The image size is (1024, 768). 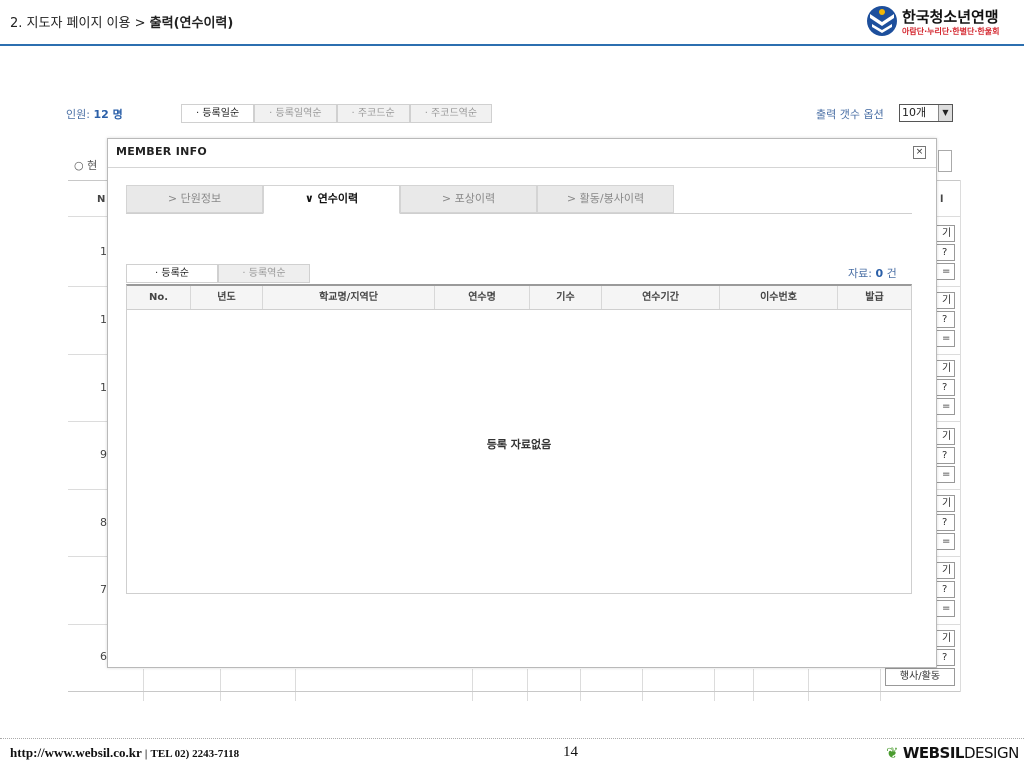 What do you see at coordinates (85, 165) in the screenshot?
I see `bg-radio-option: ○ 현` at bounding box center [85, 165].